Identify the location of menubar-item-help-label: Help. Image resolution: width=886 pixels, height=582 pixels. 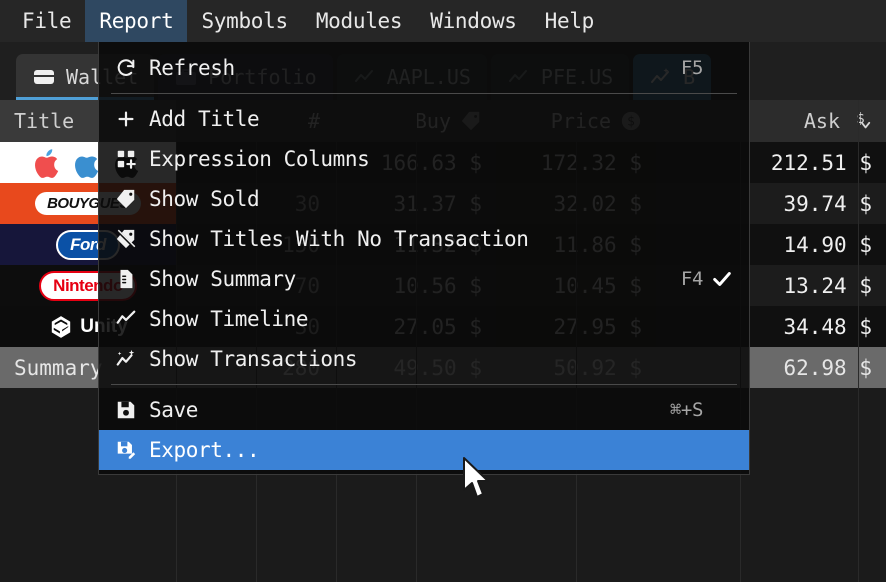
(569, 21).